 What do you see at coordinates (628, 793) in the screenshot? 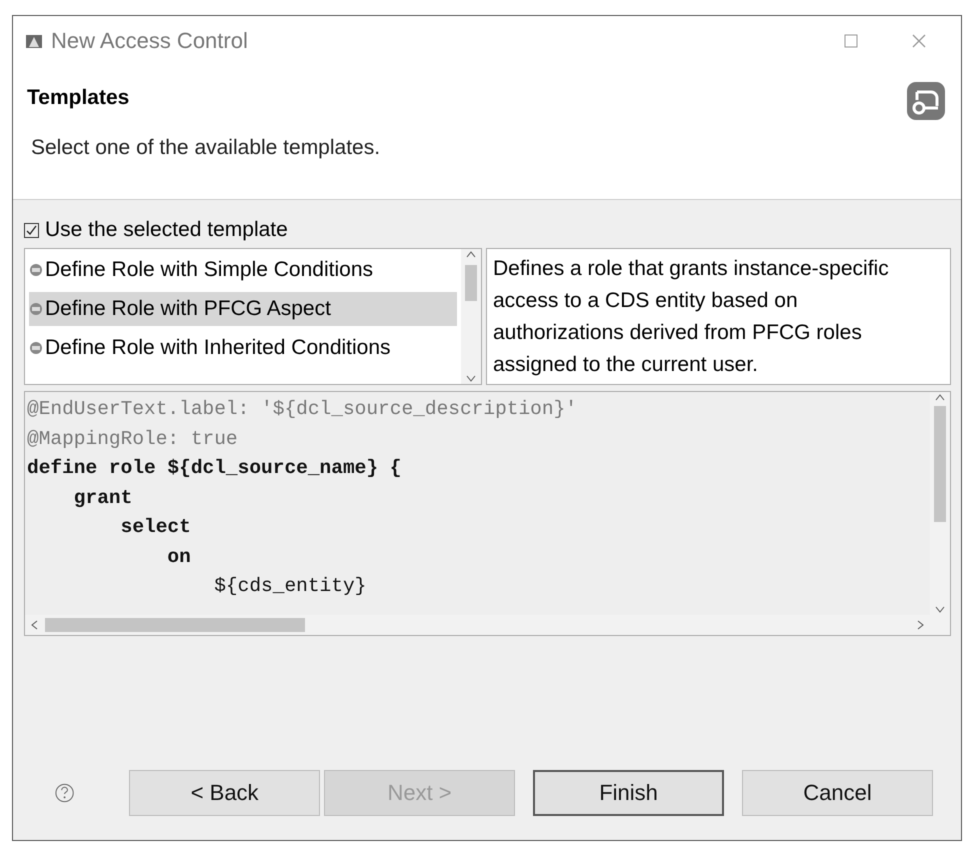
I see `dialog-button: Finish` at bounding box center [628, 793].